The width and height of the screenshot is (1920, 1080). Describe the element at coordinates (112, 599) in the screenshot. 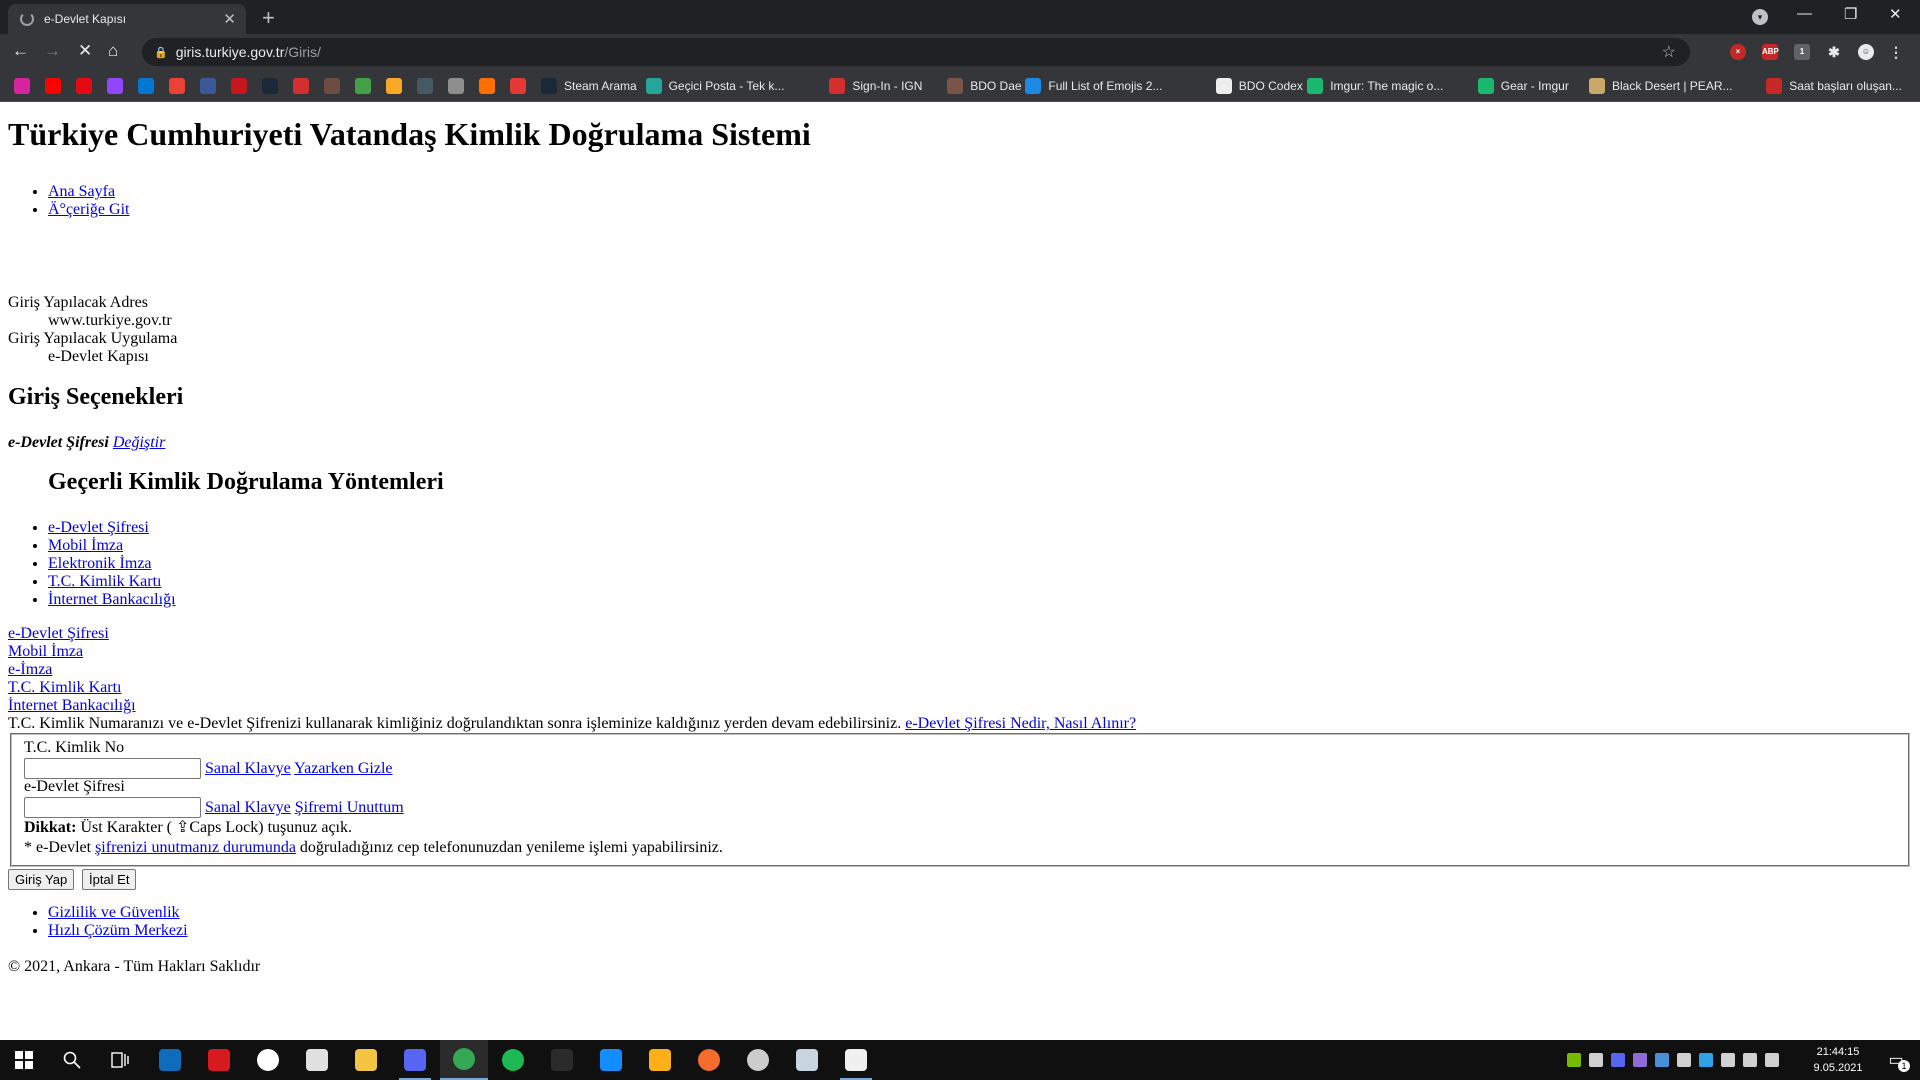

I see `method-link-internet-bankaciligi: İnternet Bankacılığı` at that location.